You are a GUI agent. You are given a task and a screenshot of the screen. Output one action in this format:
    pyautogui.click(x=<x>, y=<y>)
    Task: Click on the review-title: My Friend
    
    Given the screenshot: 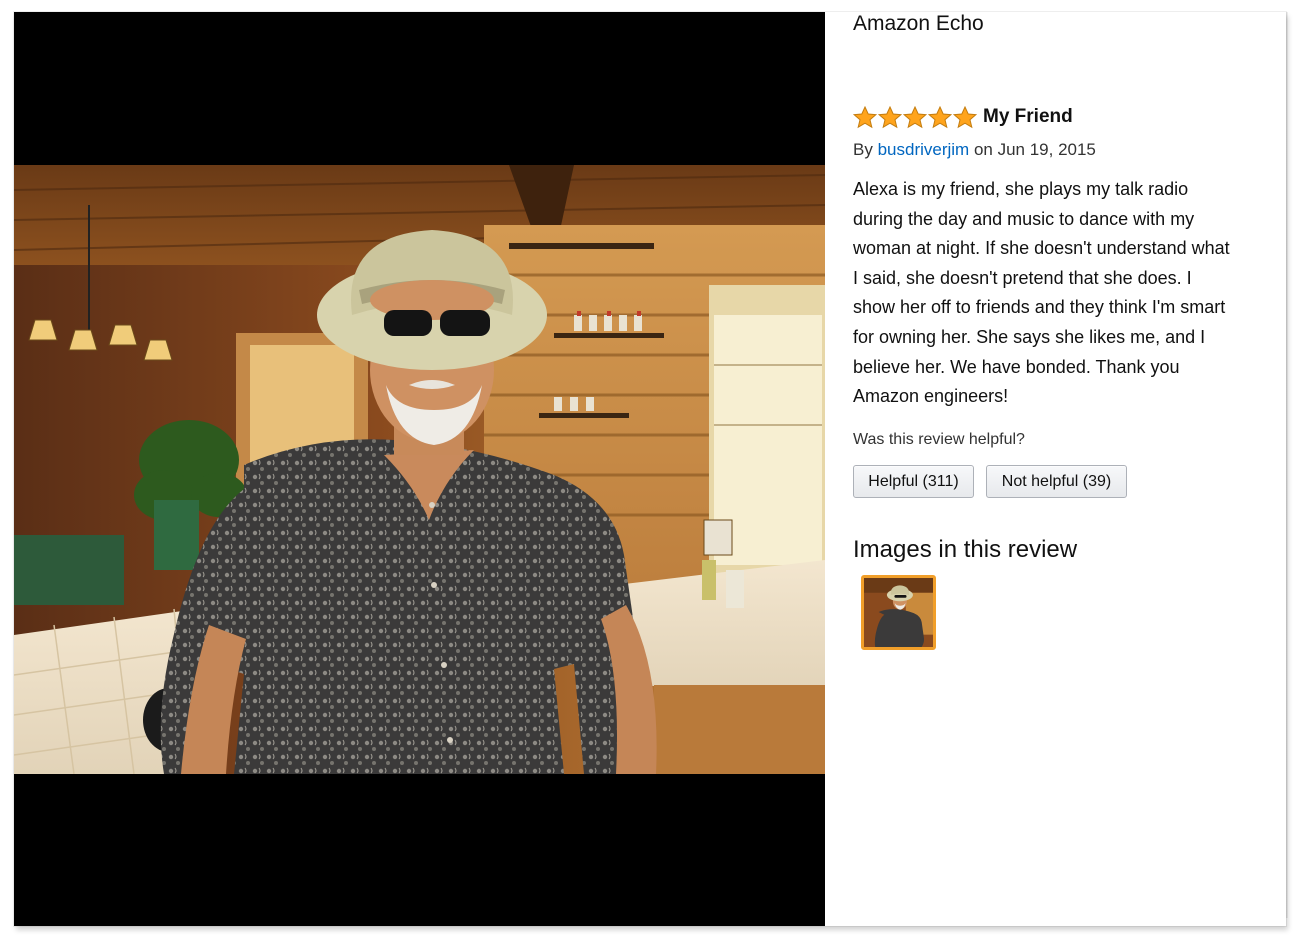 What is the action you would take?
    pyautogui.click(x=1028, y=116)
    